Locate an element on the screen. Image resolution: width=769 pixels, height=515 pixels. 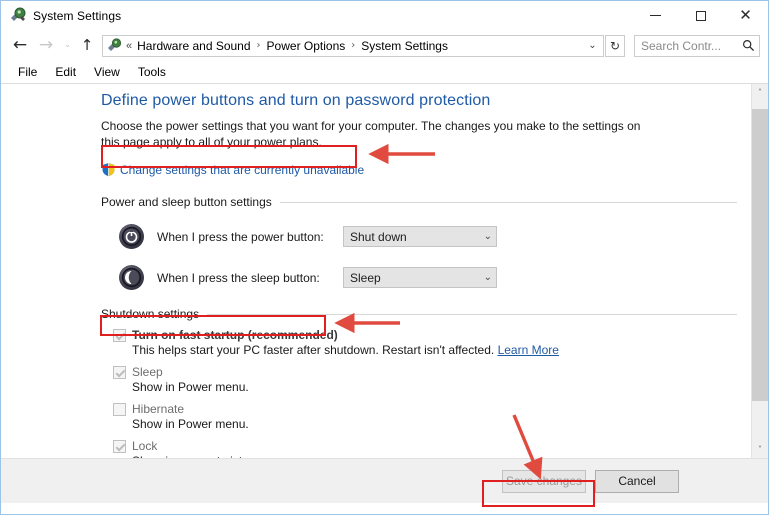
close-button: ✕ is located at coordinates (745, 15).